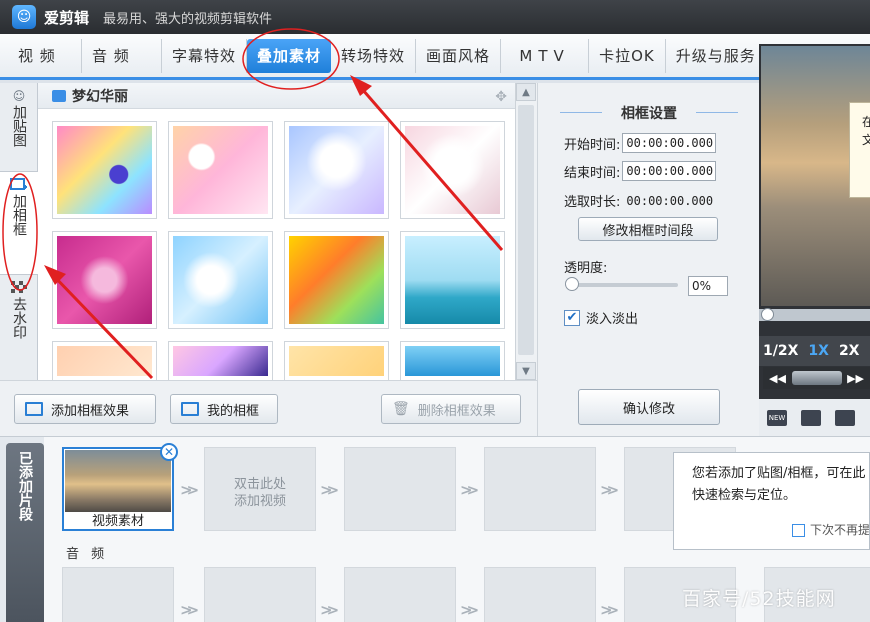 The height and width of the screenshot is (622, 870). Describe the element at coordinates (572, 317) in the screenshot. I see `fade-checkbox: ✔` at that location.